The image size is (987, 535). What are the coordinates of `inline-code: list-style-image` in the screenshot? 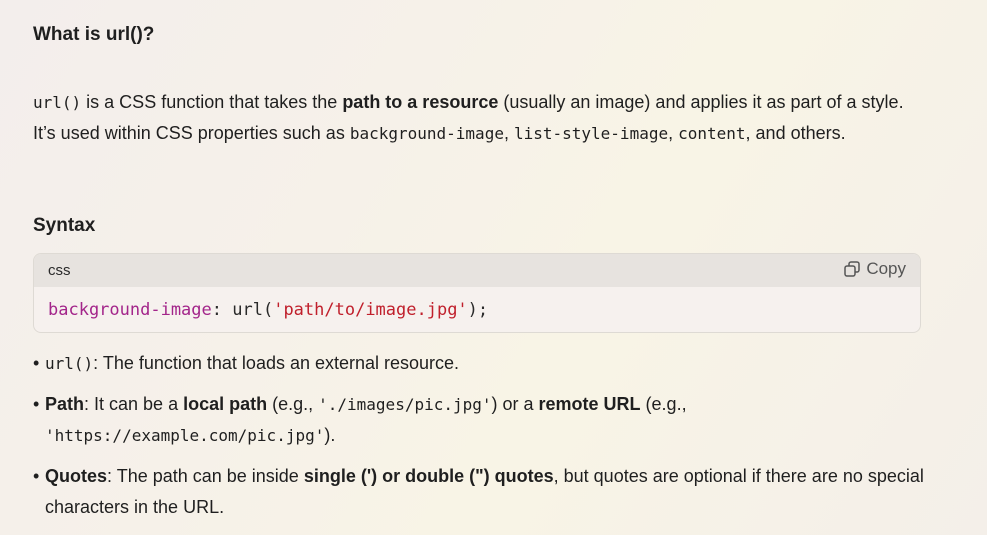 It's located at (591, 133).